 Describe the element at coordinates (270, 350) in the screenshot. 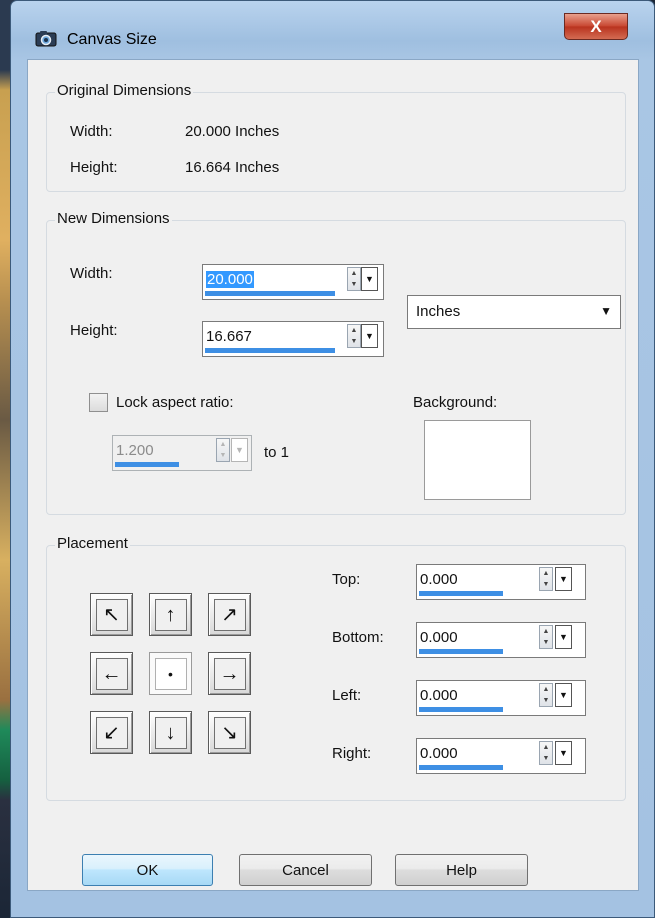

I see `new-height-slider` at that location.